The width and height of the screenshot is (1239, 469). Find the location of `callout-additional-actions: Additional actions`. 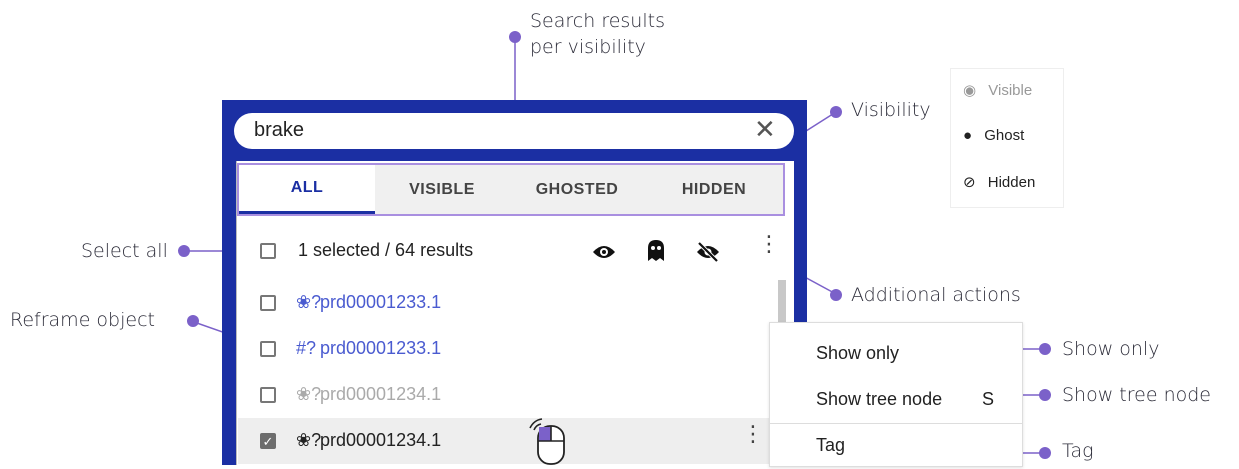

callout-additional-actions: Additional actions is located at coordinates (936, 295).